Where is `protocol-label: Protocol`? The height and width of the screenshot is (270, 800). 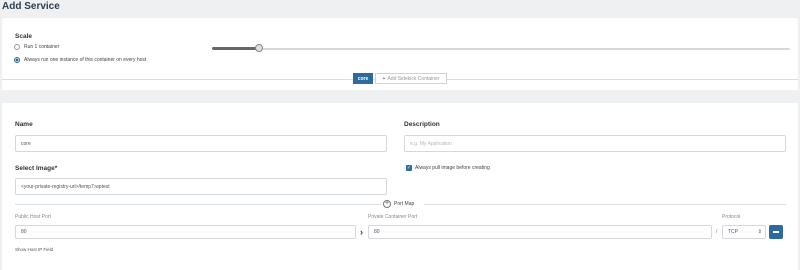 protocol-label: Protocol is located at coordinates (731, 217).